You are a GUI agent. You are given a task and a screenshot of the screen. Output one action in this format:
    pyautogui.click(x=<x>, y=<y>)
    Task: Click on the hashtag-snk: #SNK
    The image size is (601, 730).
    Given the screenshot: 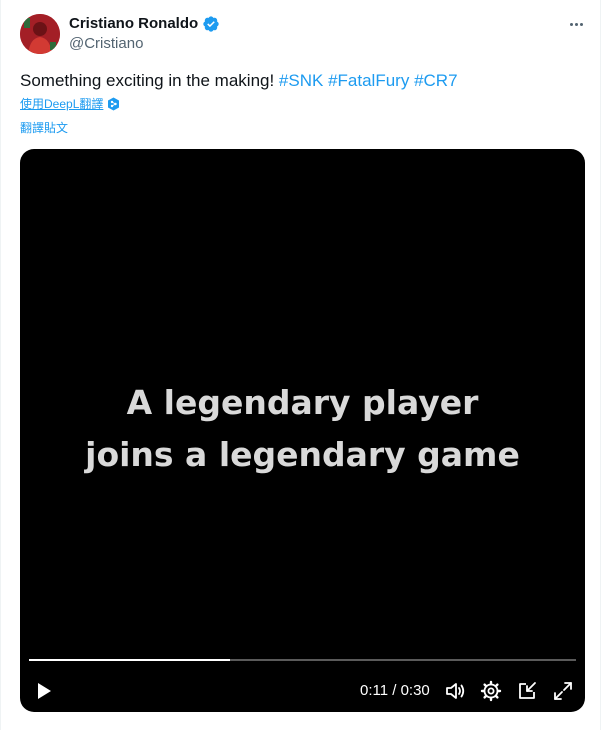 What is the action you would take?
    pyautogui.click(x=301, y=80)
    